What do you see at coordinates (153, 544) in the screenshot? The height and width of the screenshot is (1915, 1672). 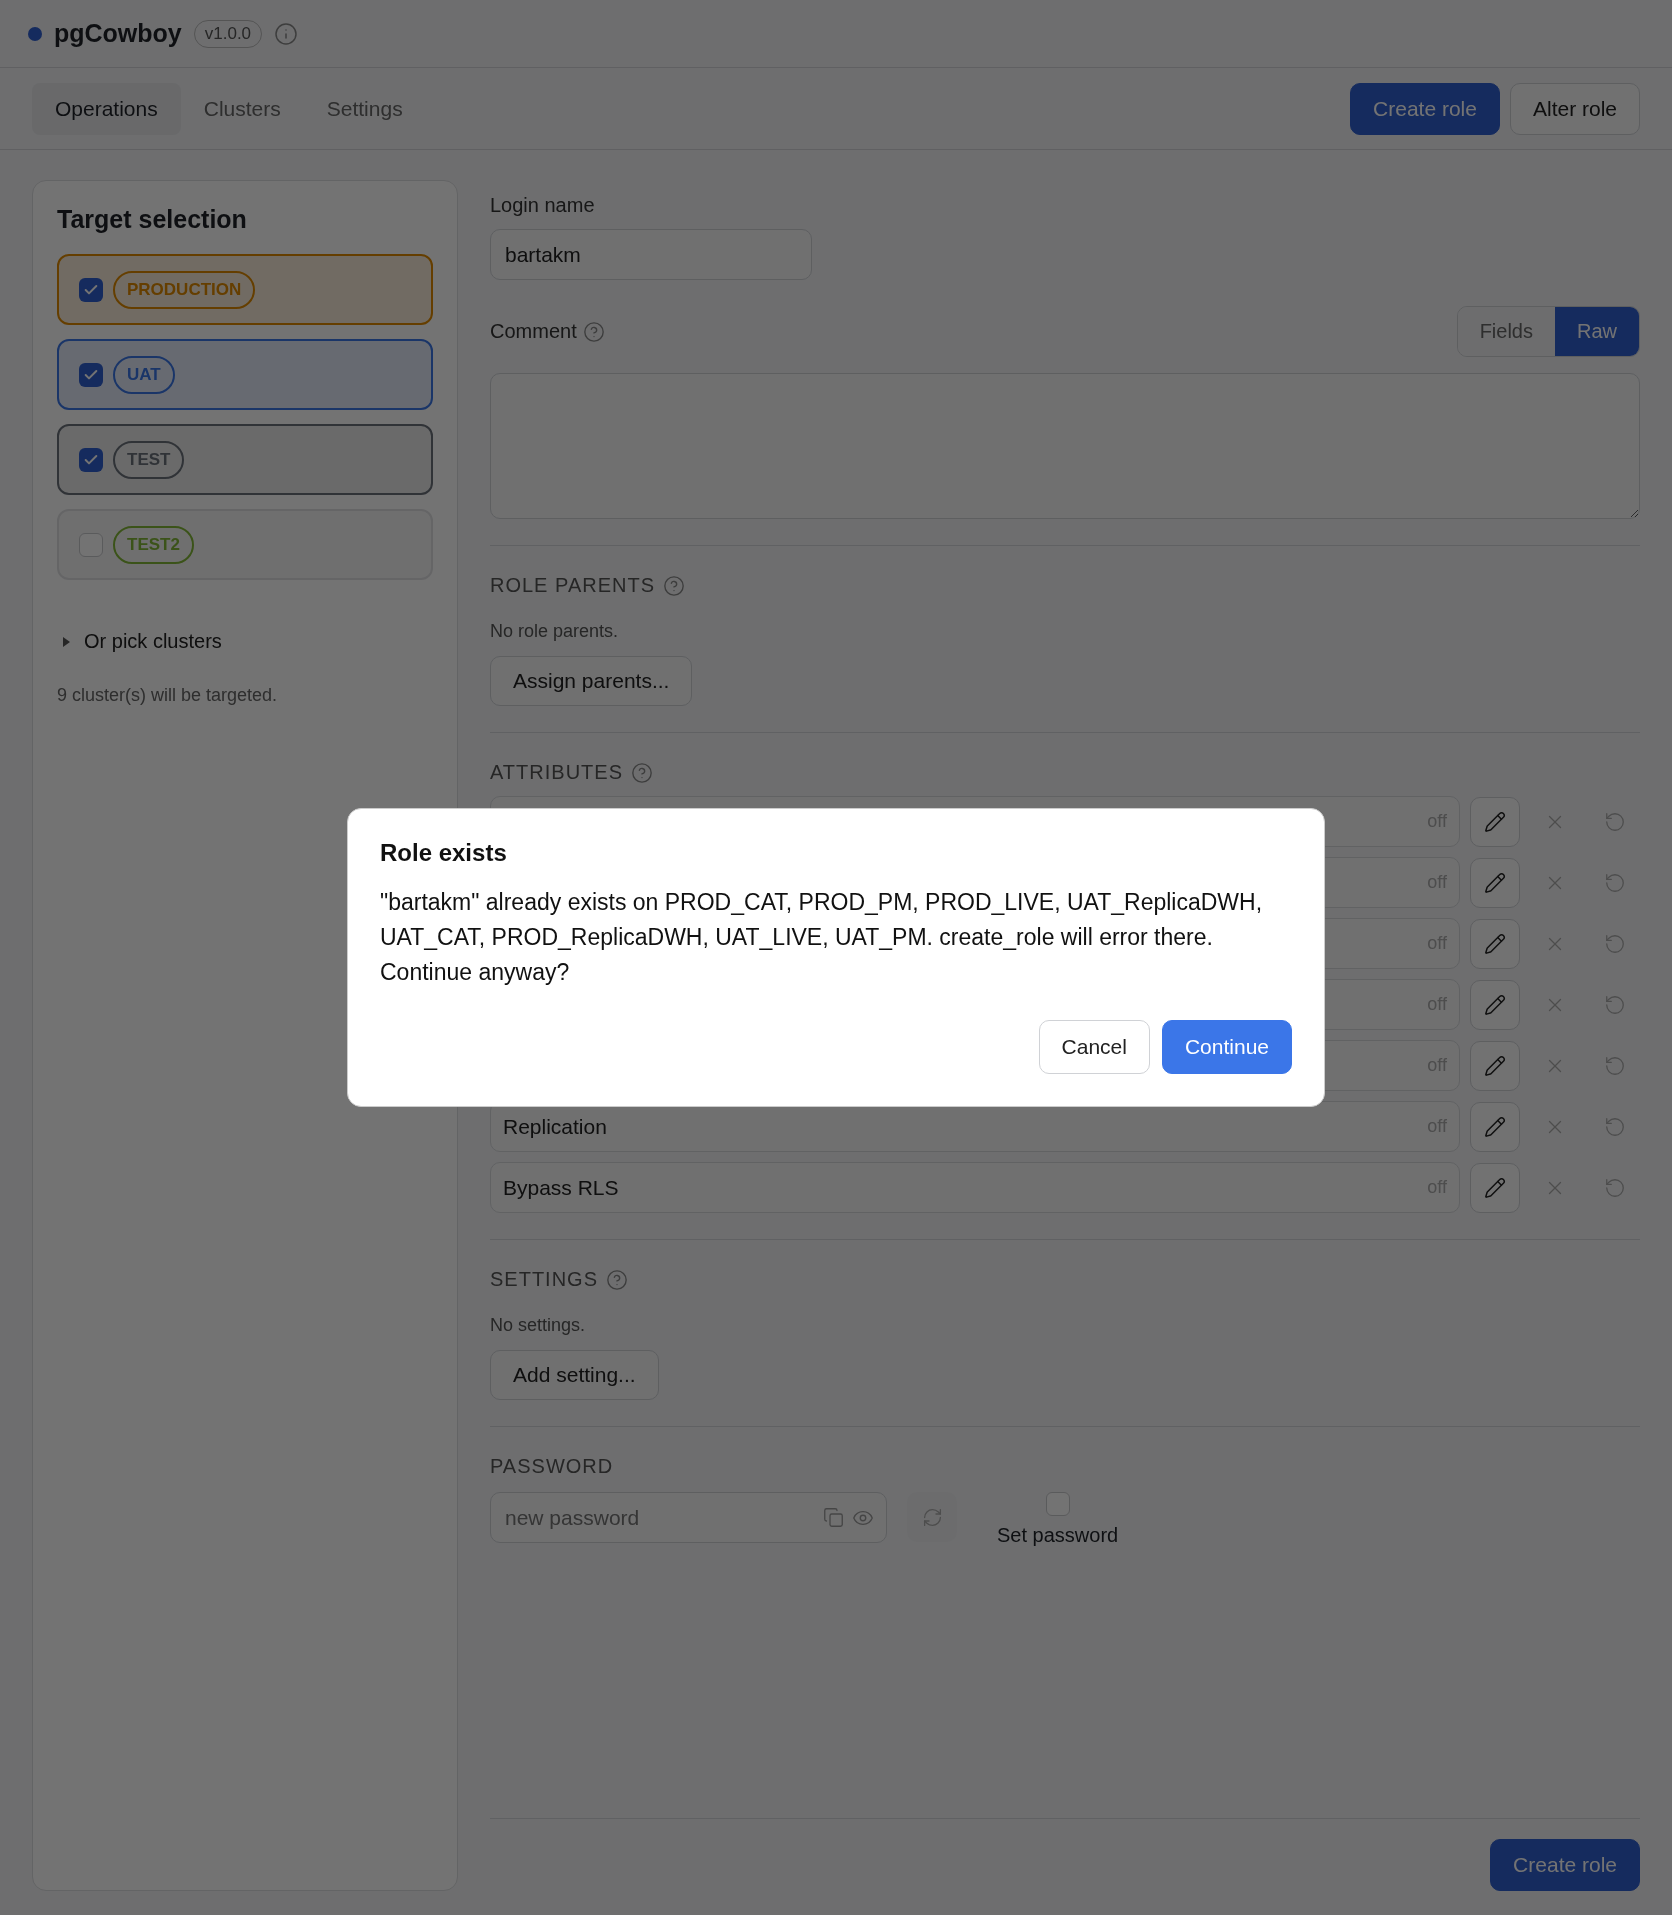 I see `environment-tag: TEST2` at bounding box center [153, 544].